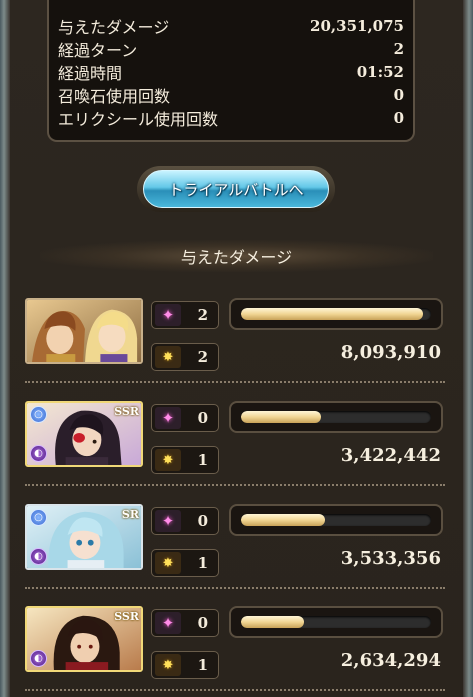 The height and width of the screenshot is (697, 473). I want to click on skill-count: 2, so click(202, 315).